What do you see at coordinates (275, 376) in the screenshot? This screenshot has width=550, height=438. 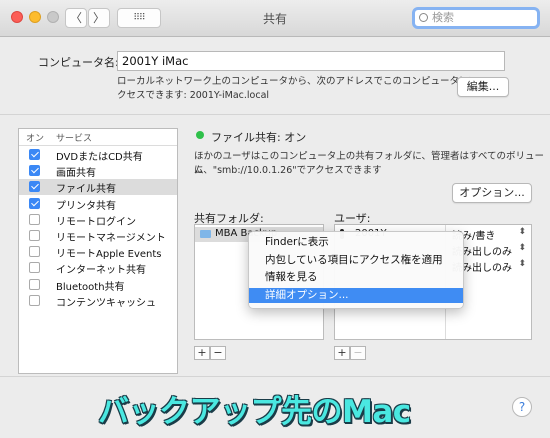 I see `bottom-divider` at bounding box center [275, 376].